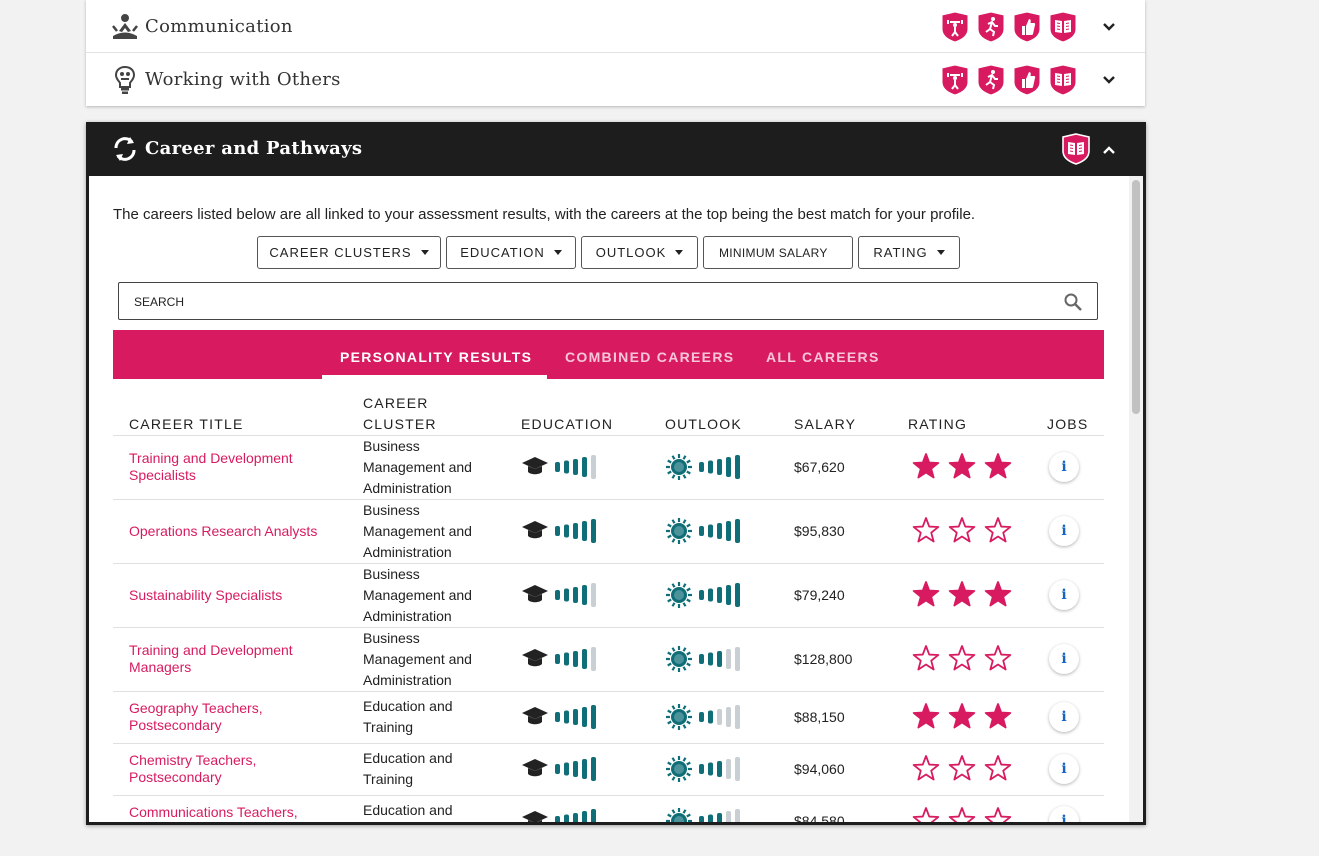 This screenshot has height=856, width=1319. What do you see at coordinates (615, 79) in the screenshot?
I see `accordion-row-working-with-others: Working with Others` at bounding box center [615, 79].